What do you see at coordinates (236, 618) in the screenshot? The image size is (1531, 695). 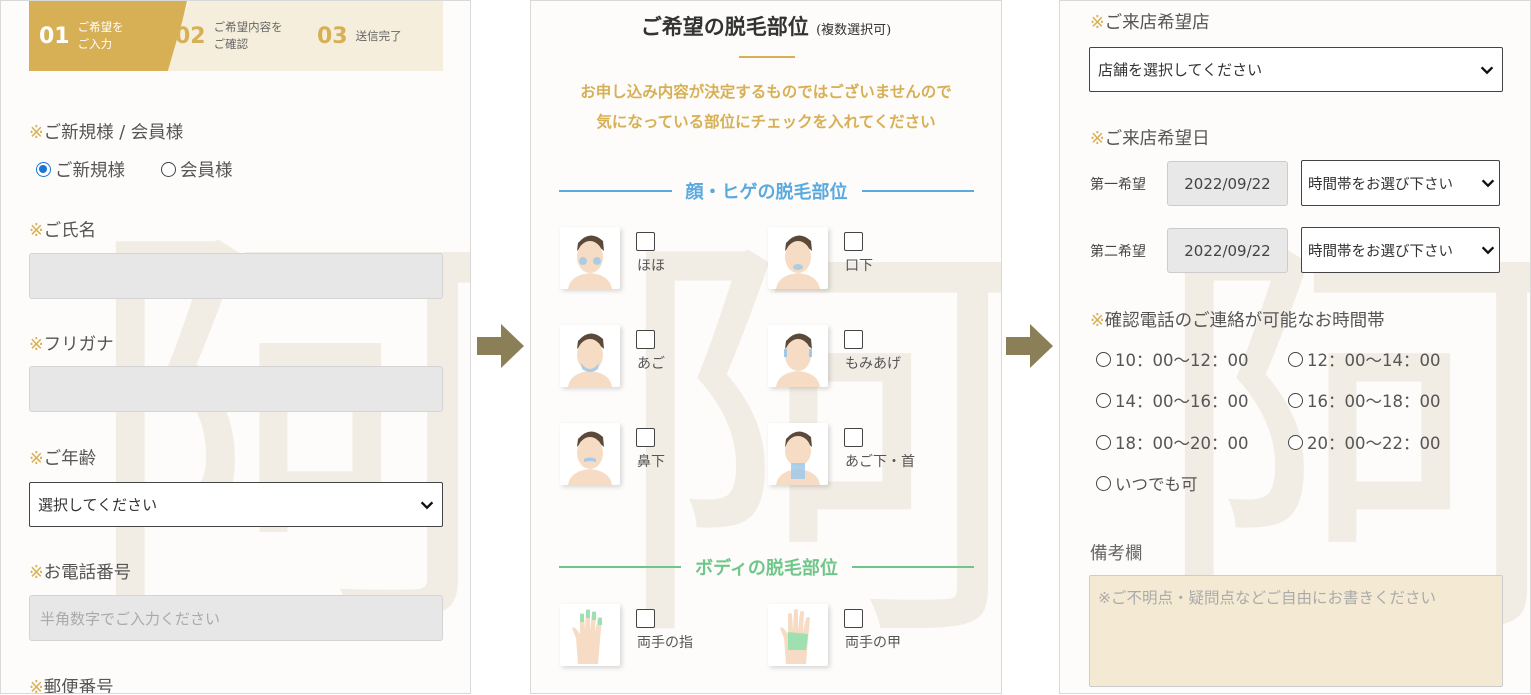 I see `phone-input: 半角数字でご入力ください` at bounding box center [236, 618].